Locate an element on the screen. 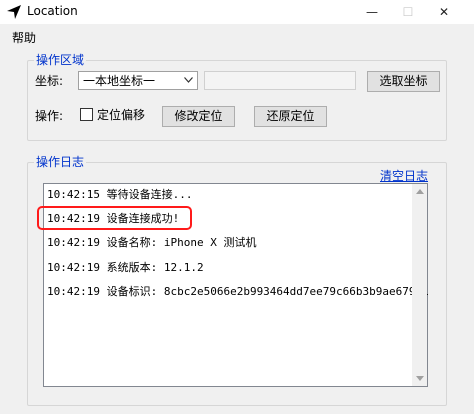 This screenshot has height=414, width=474. scroll-up-arrow-icon is located at coordinates (419, 191).